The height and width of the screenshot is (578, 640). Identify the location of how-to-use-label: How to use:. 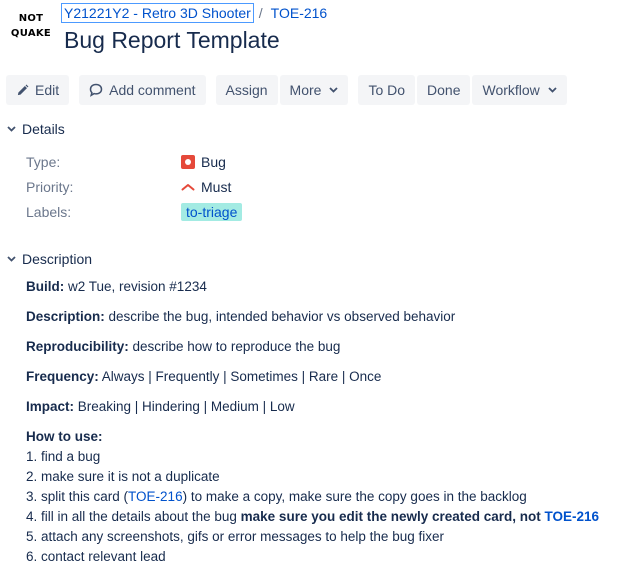
(64, 436).